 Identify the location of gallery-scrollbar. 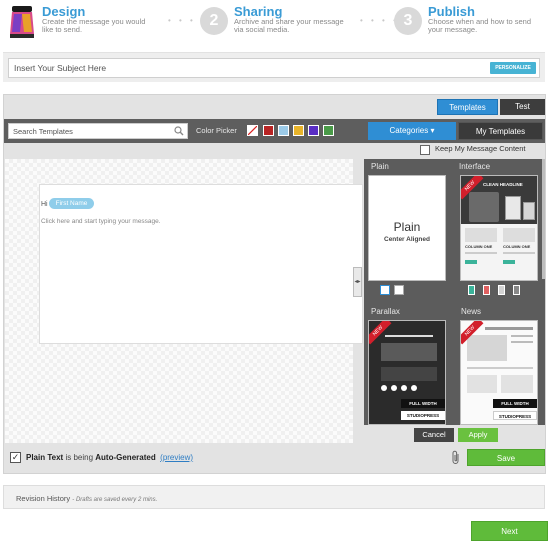
(543, 219).